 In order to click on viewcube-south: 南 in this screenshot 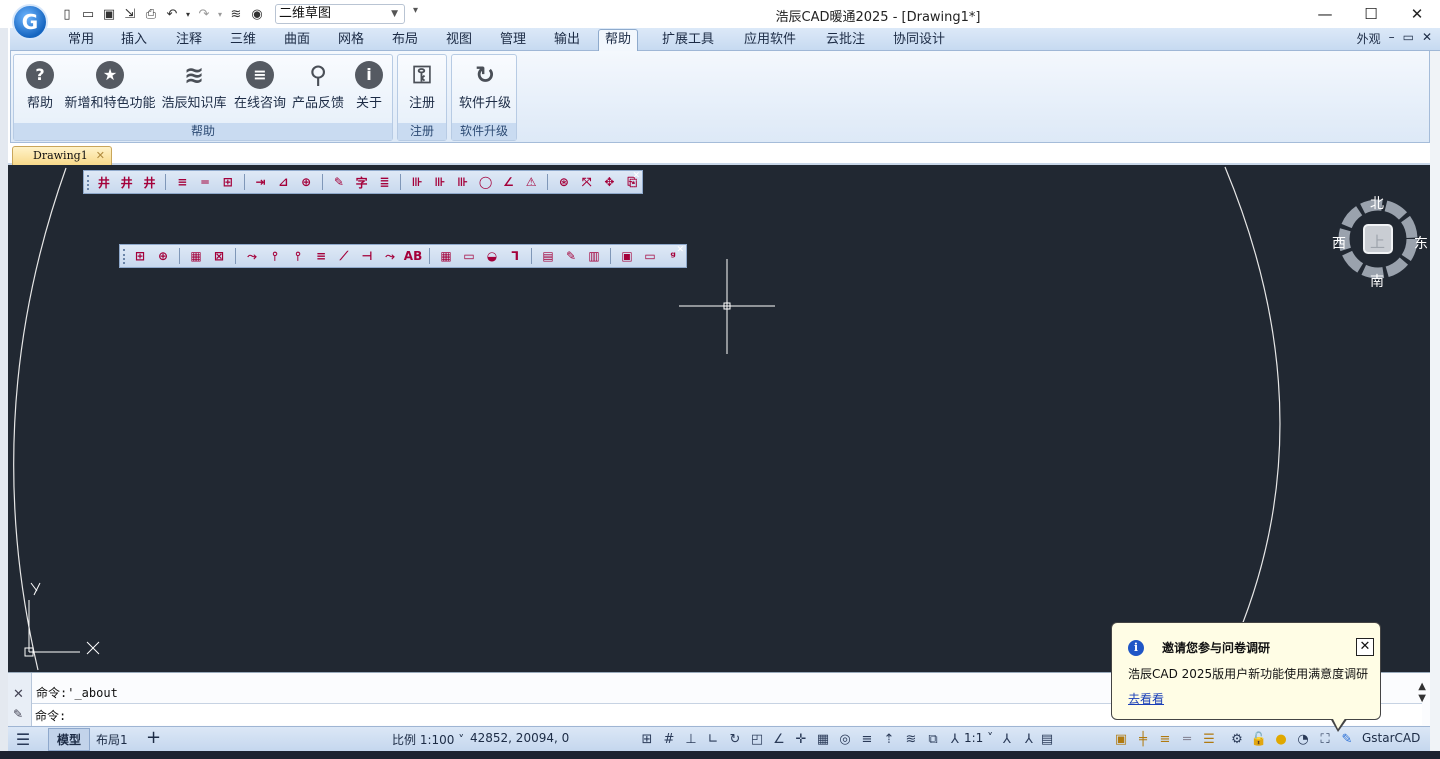, I will do `click(1377, 281)`.